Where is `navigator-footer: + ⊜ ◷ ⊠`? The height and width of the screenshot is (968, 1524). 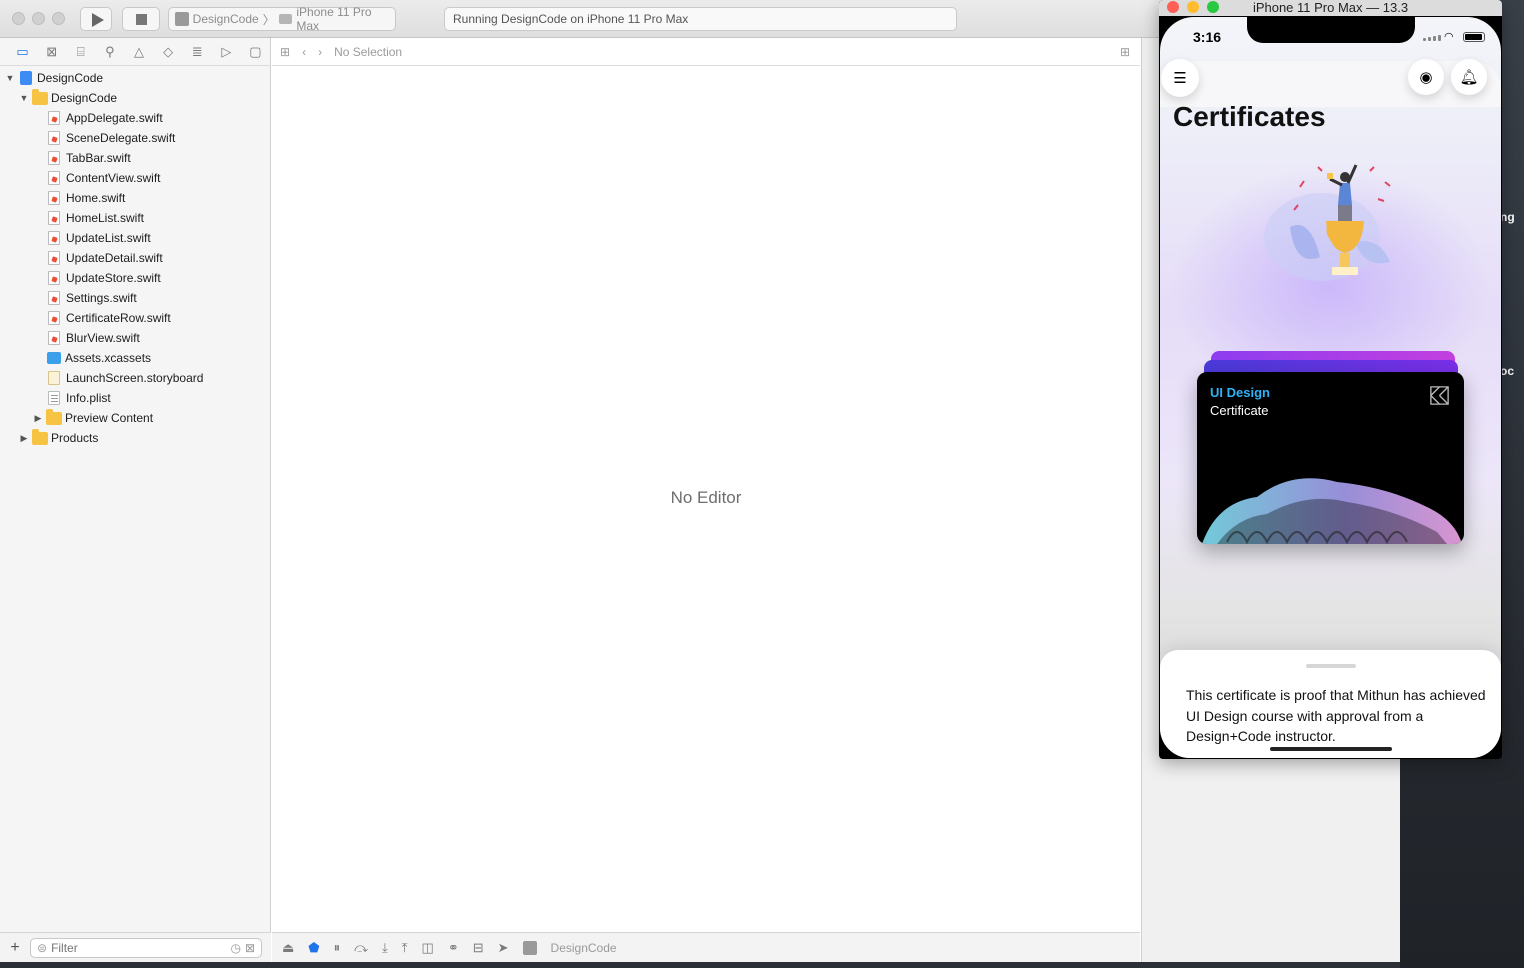 navigator-footer: + ⊜ ◷ ⊠ is located at coordinates (135, 947).